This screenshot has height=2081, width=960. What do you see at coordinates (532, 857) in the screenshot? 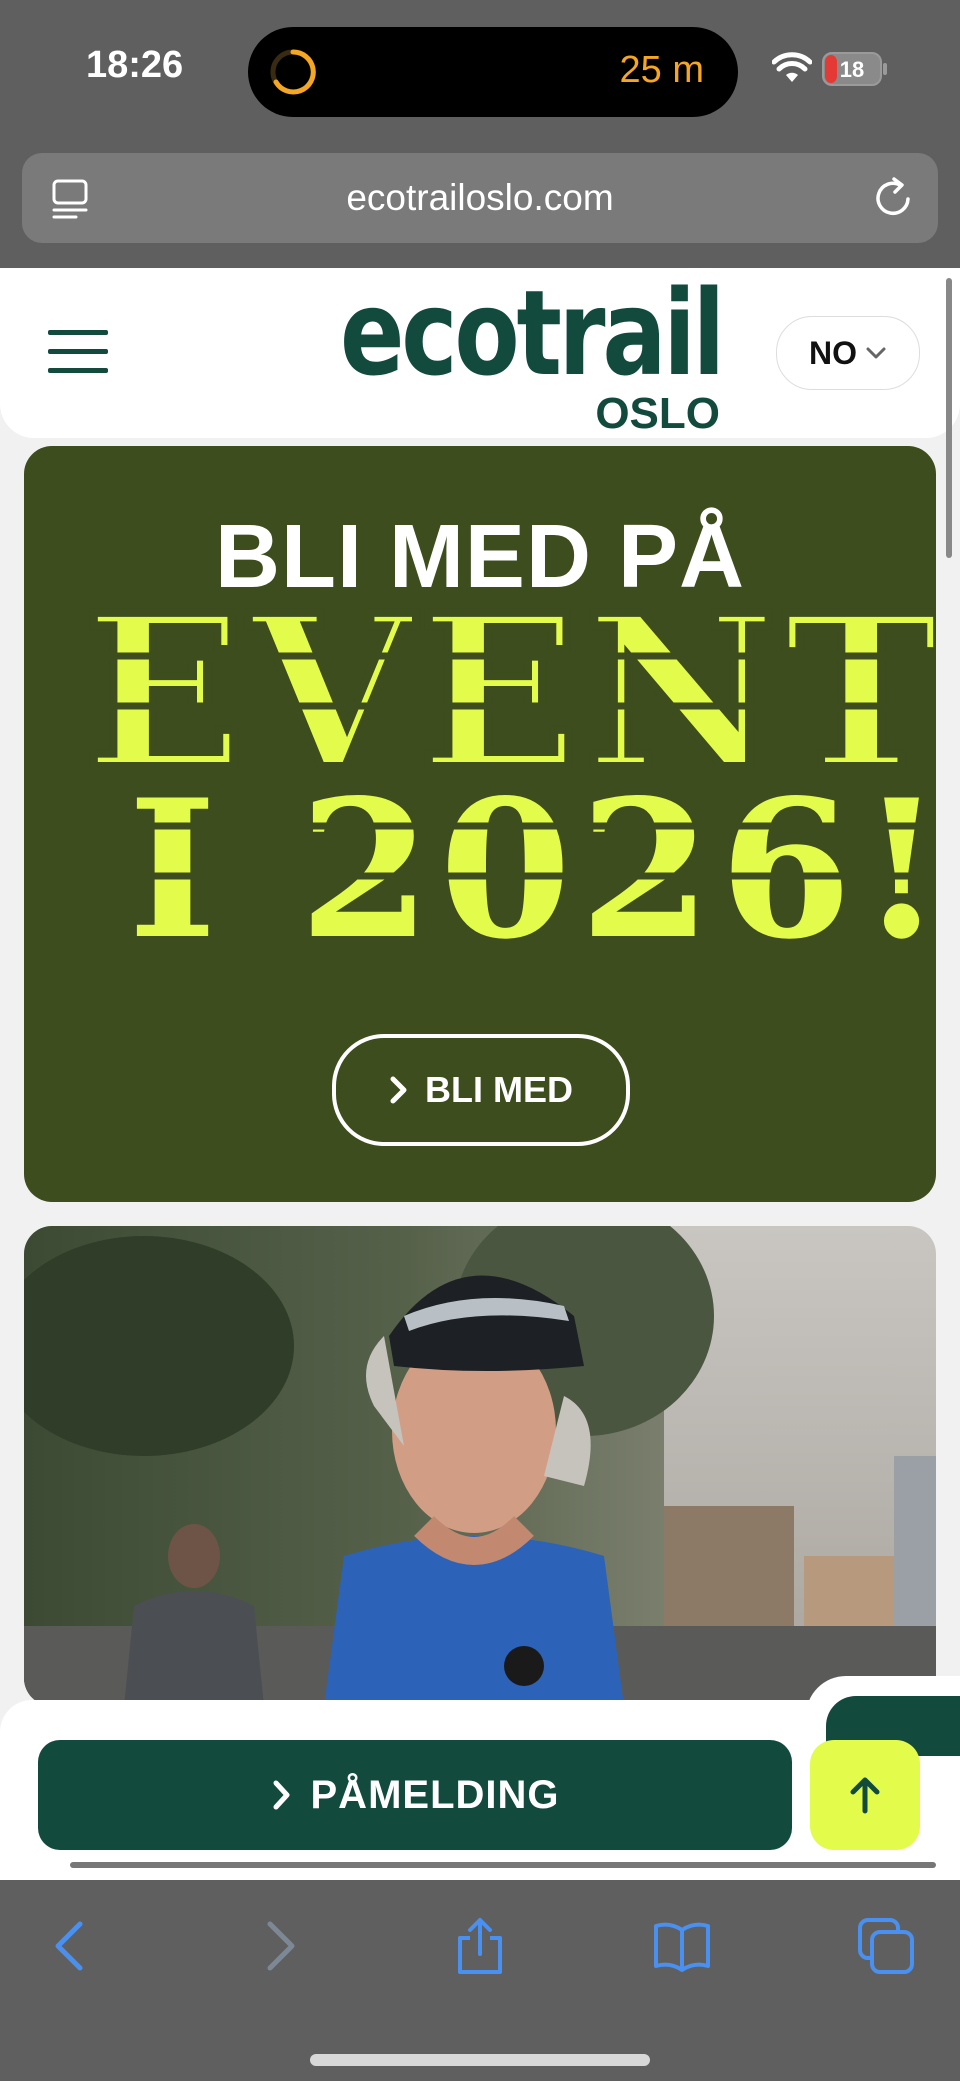
I see `hero-line-3: I 2026!` at bounding box center [532, 857].